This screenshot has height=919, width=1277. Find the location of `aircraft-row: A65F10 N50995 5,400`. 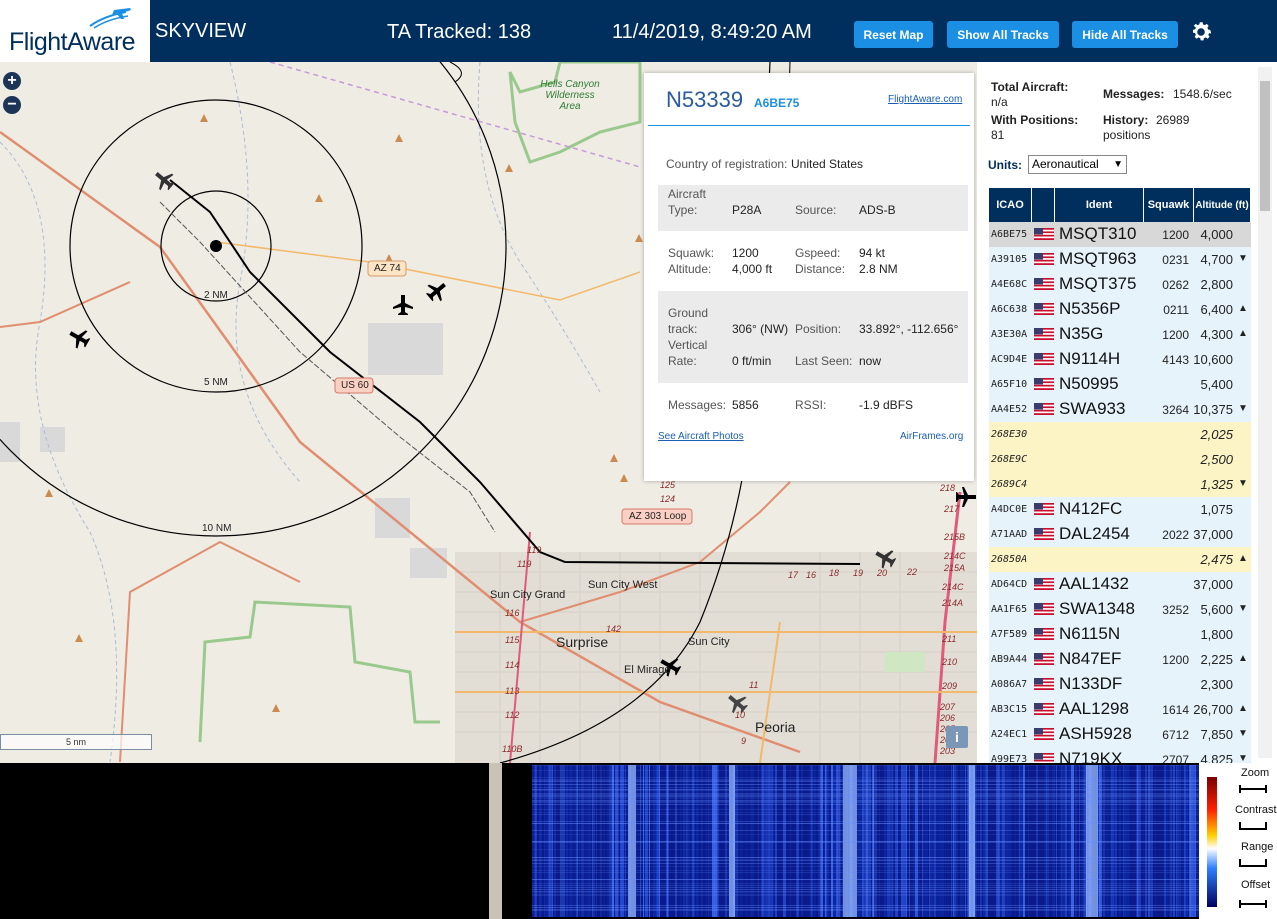

aircraft-row: A65F10 N50995 5,400 is located at coordinates (1120, 384).